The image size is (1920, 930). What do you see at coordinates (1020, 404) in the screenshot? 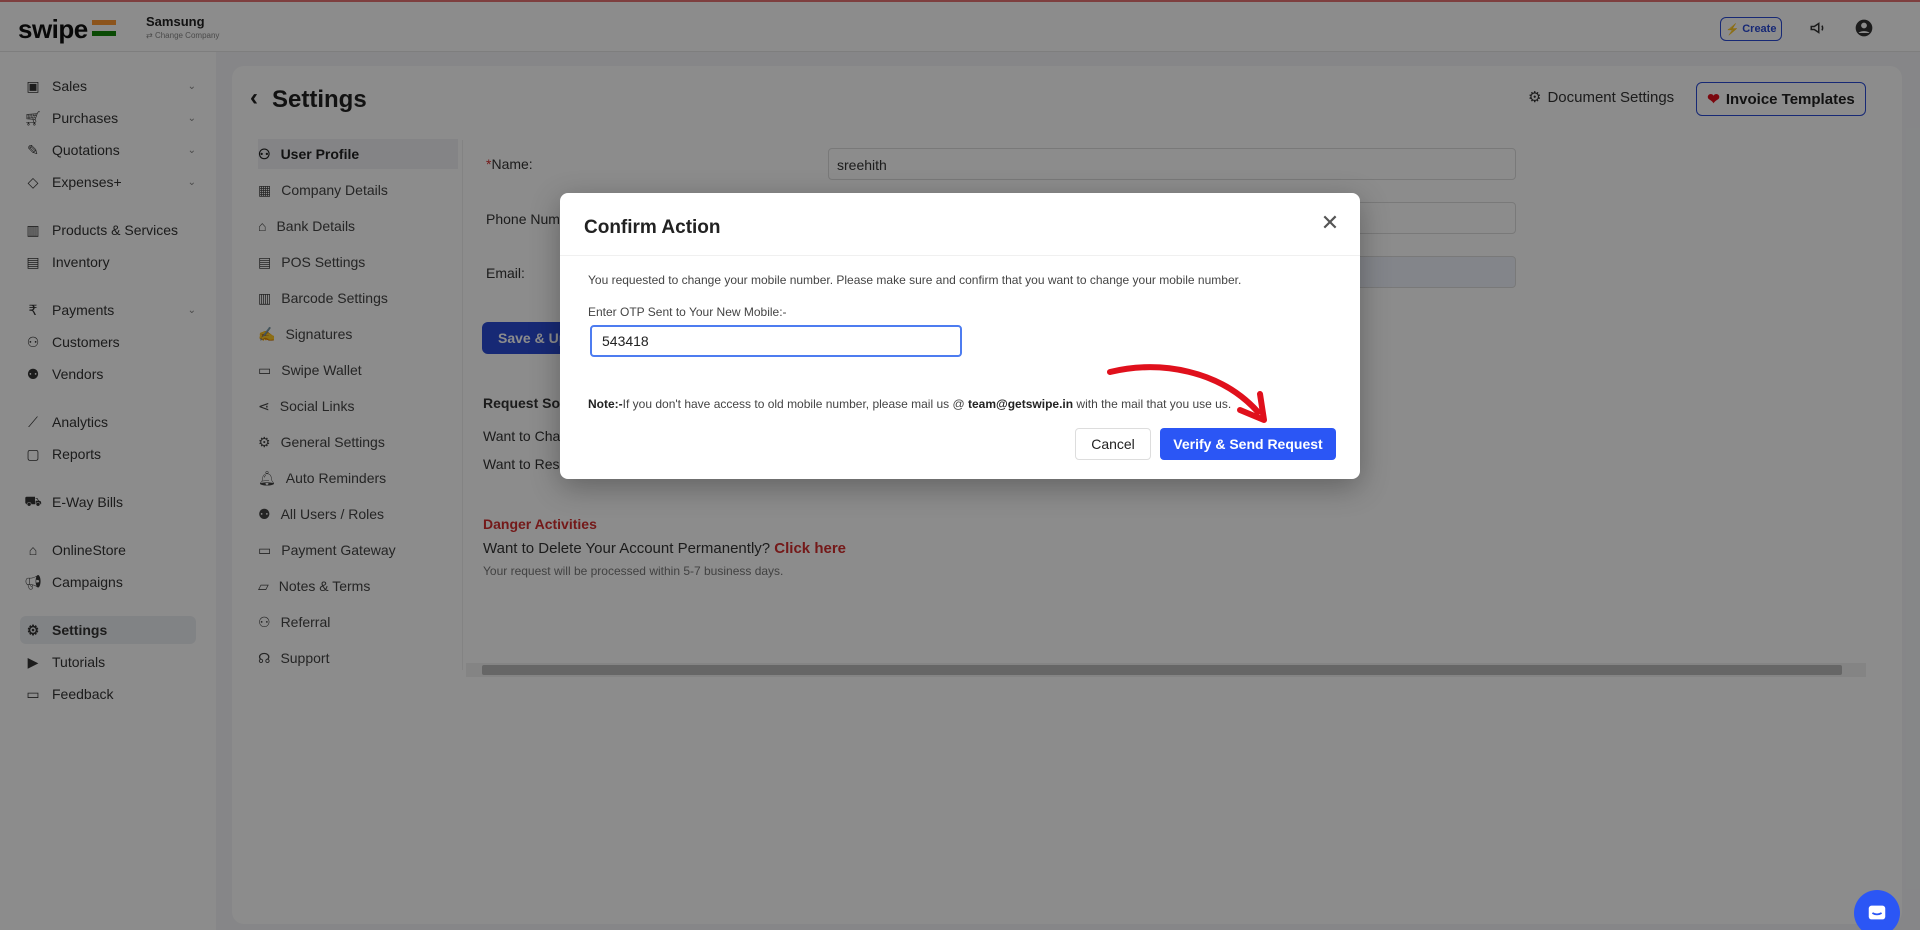
I see `support-email-link: team@getswipe.in` at bounding box center [1020, 404].